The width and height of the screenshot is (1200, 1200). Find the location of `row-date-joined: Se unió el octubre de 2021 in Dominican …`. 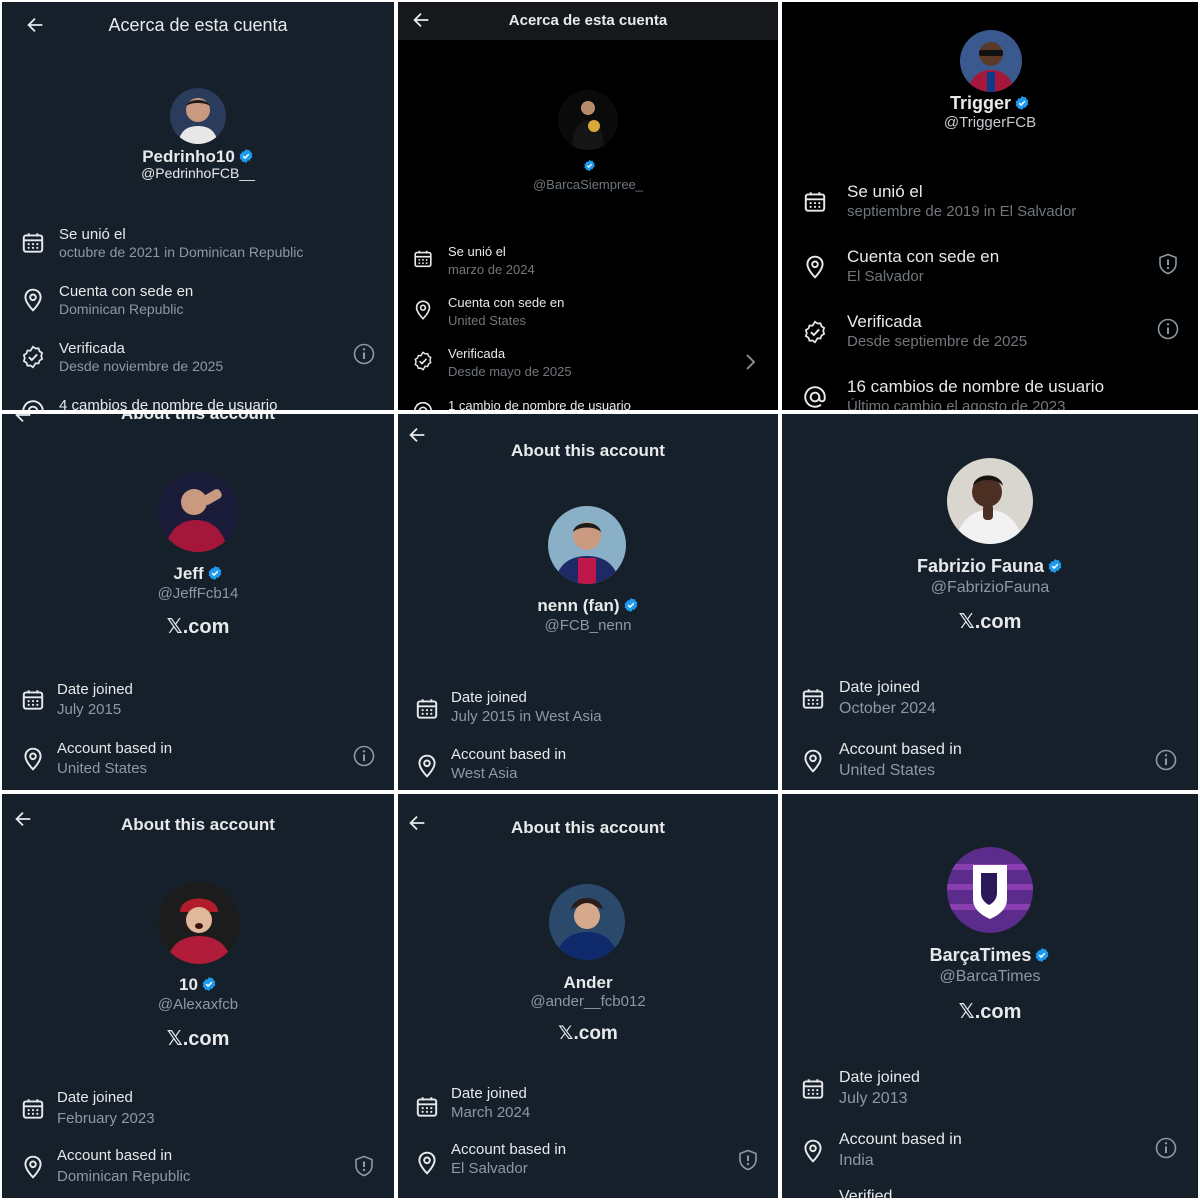

row-date-joined: Se unió el octubre de 2021 in Dominican … is located at coordinates (198, 245).